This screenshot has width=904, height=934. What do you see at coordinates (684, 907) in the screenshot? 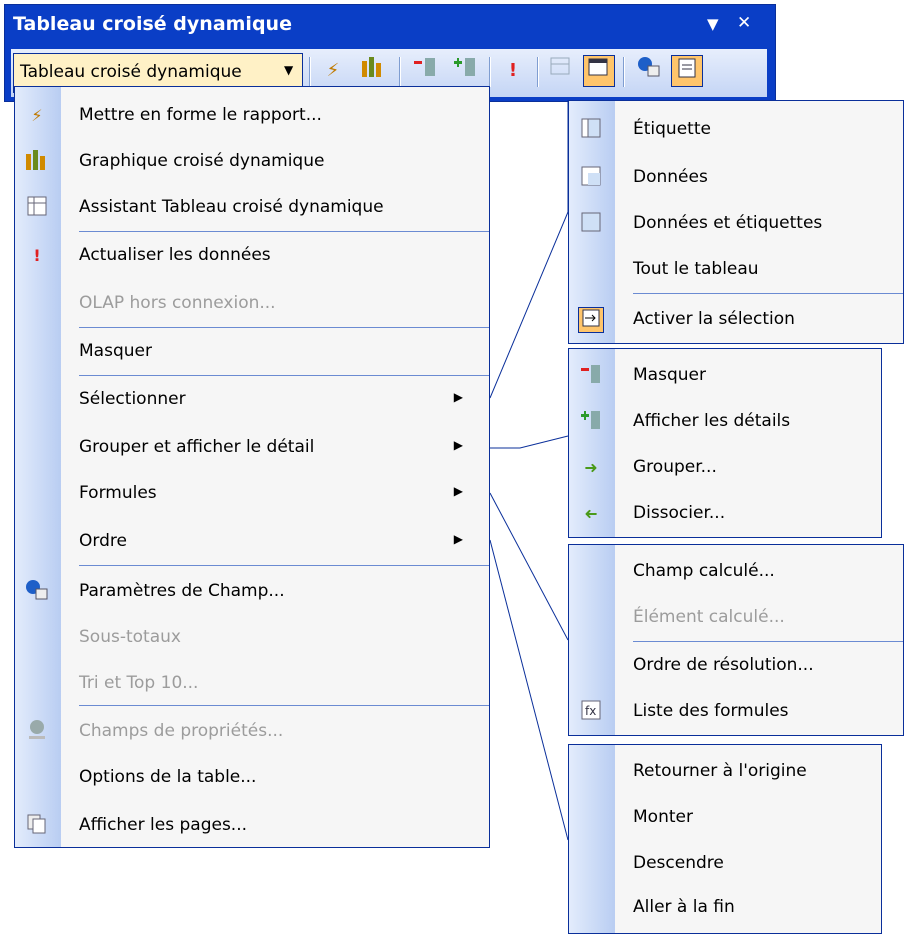
I see `menu-item-label: Aller à la fin` at bounding box center [684, 907].